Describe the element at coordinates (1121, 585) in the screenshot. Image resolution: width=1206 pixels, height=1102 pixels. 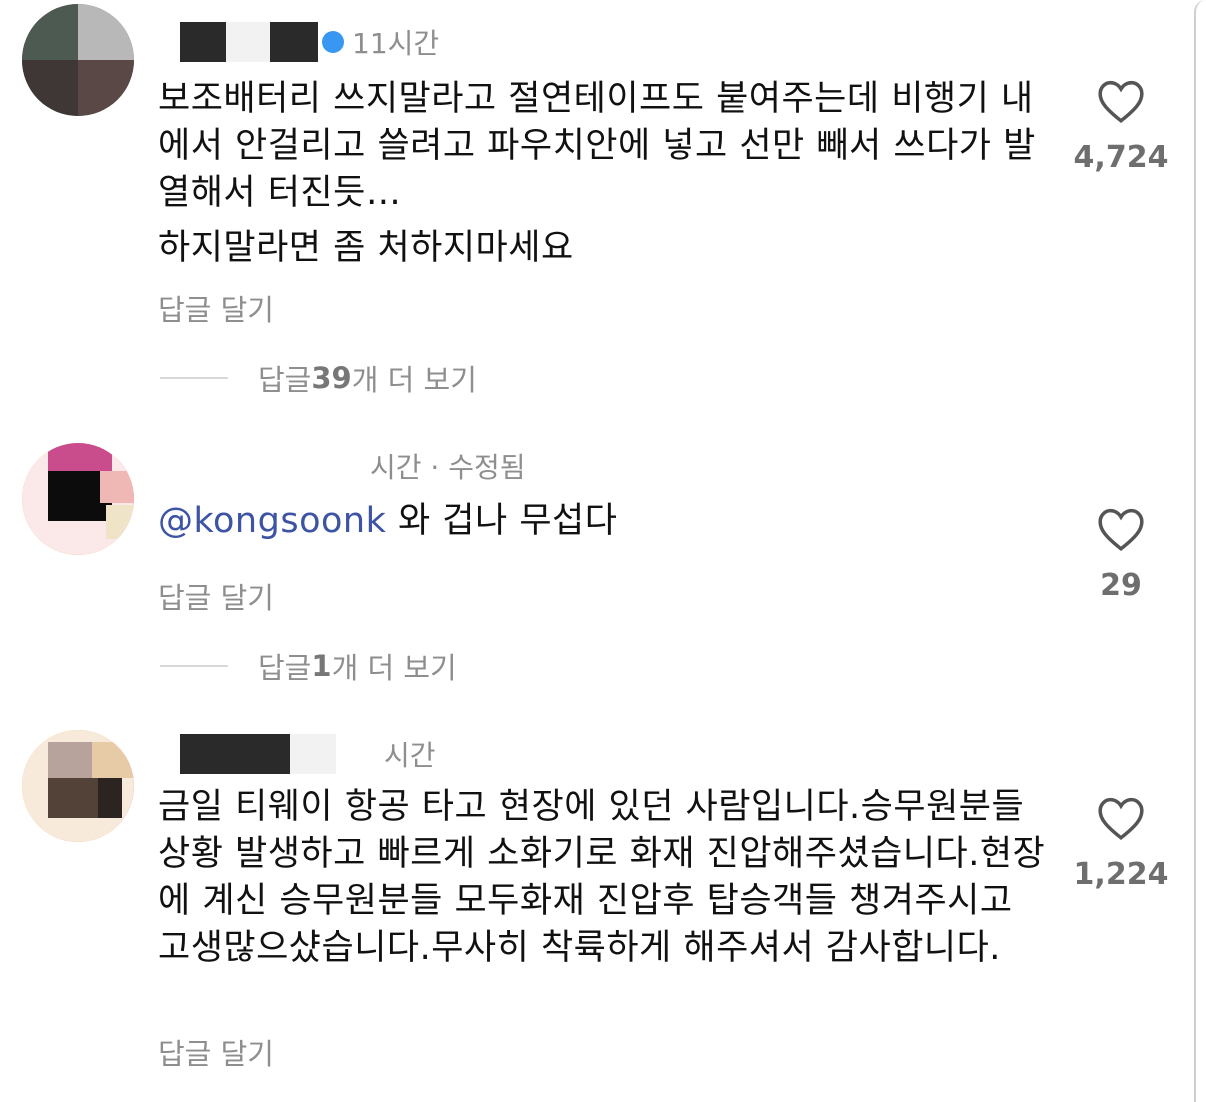
I see `like-count: 29` at that location.